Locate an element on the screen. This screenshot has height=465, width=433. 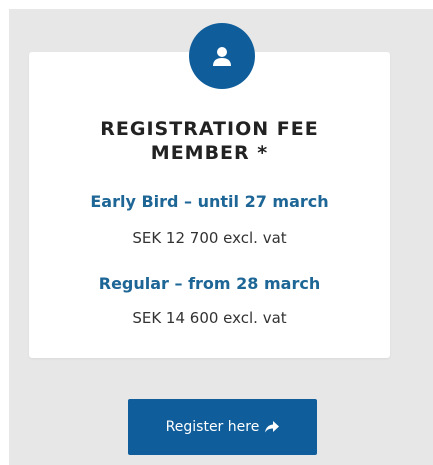
card-title: REGISTRATION FEE MEMBER * is located at coordinates (209, 141).